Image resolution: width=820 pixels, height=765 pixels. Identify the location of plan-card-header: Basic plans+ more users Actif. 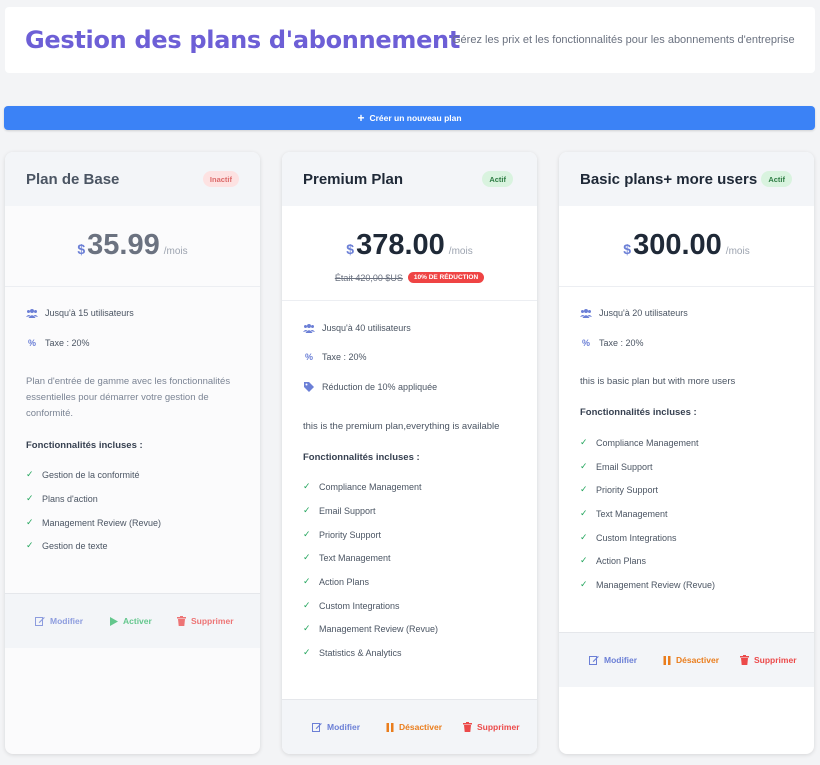
(686, 179).